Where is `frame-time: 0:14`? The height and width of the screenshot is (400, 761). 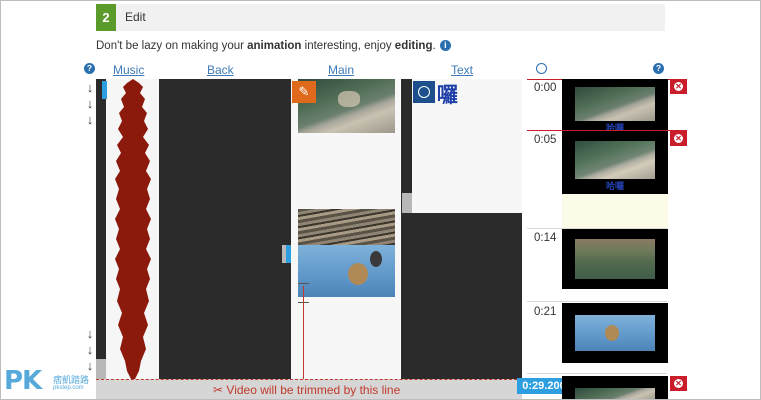 frame-time: 0:14 is located at coordinates (545, 238).